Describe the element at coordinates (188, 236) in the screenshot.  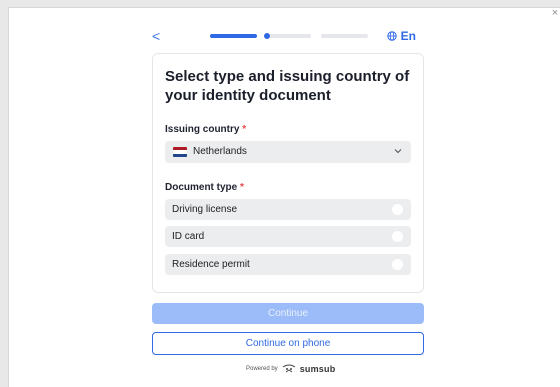
I see `option-label: ID card` at that location.